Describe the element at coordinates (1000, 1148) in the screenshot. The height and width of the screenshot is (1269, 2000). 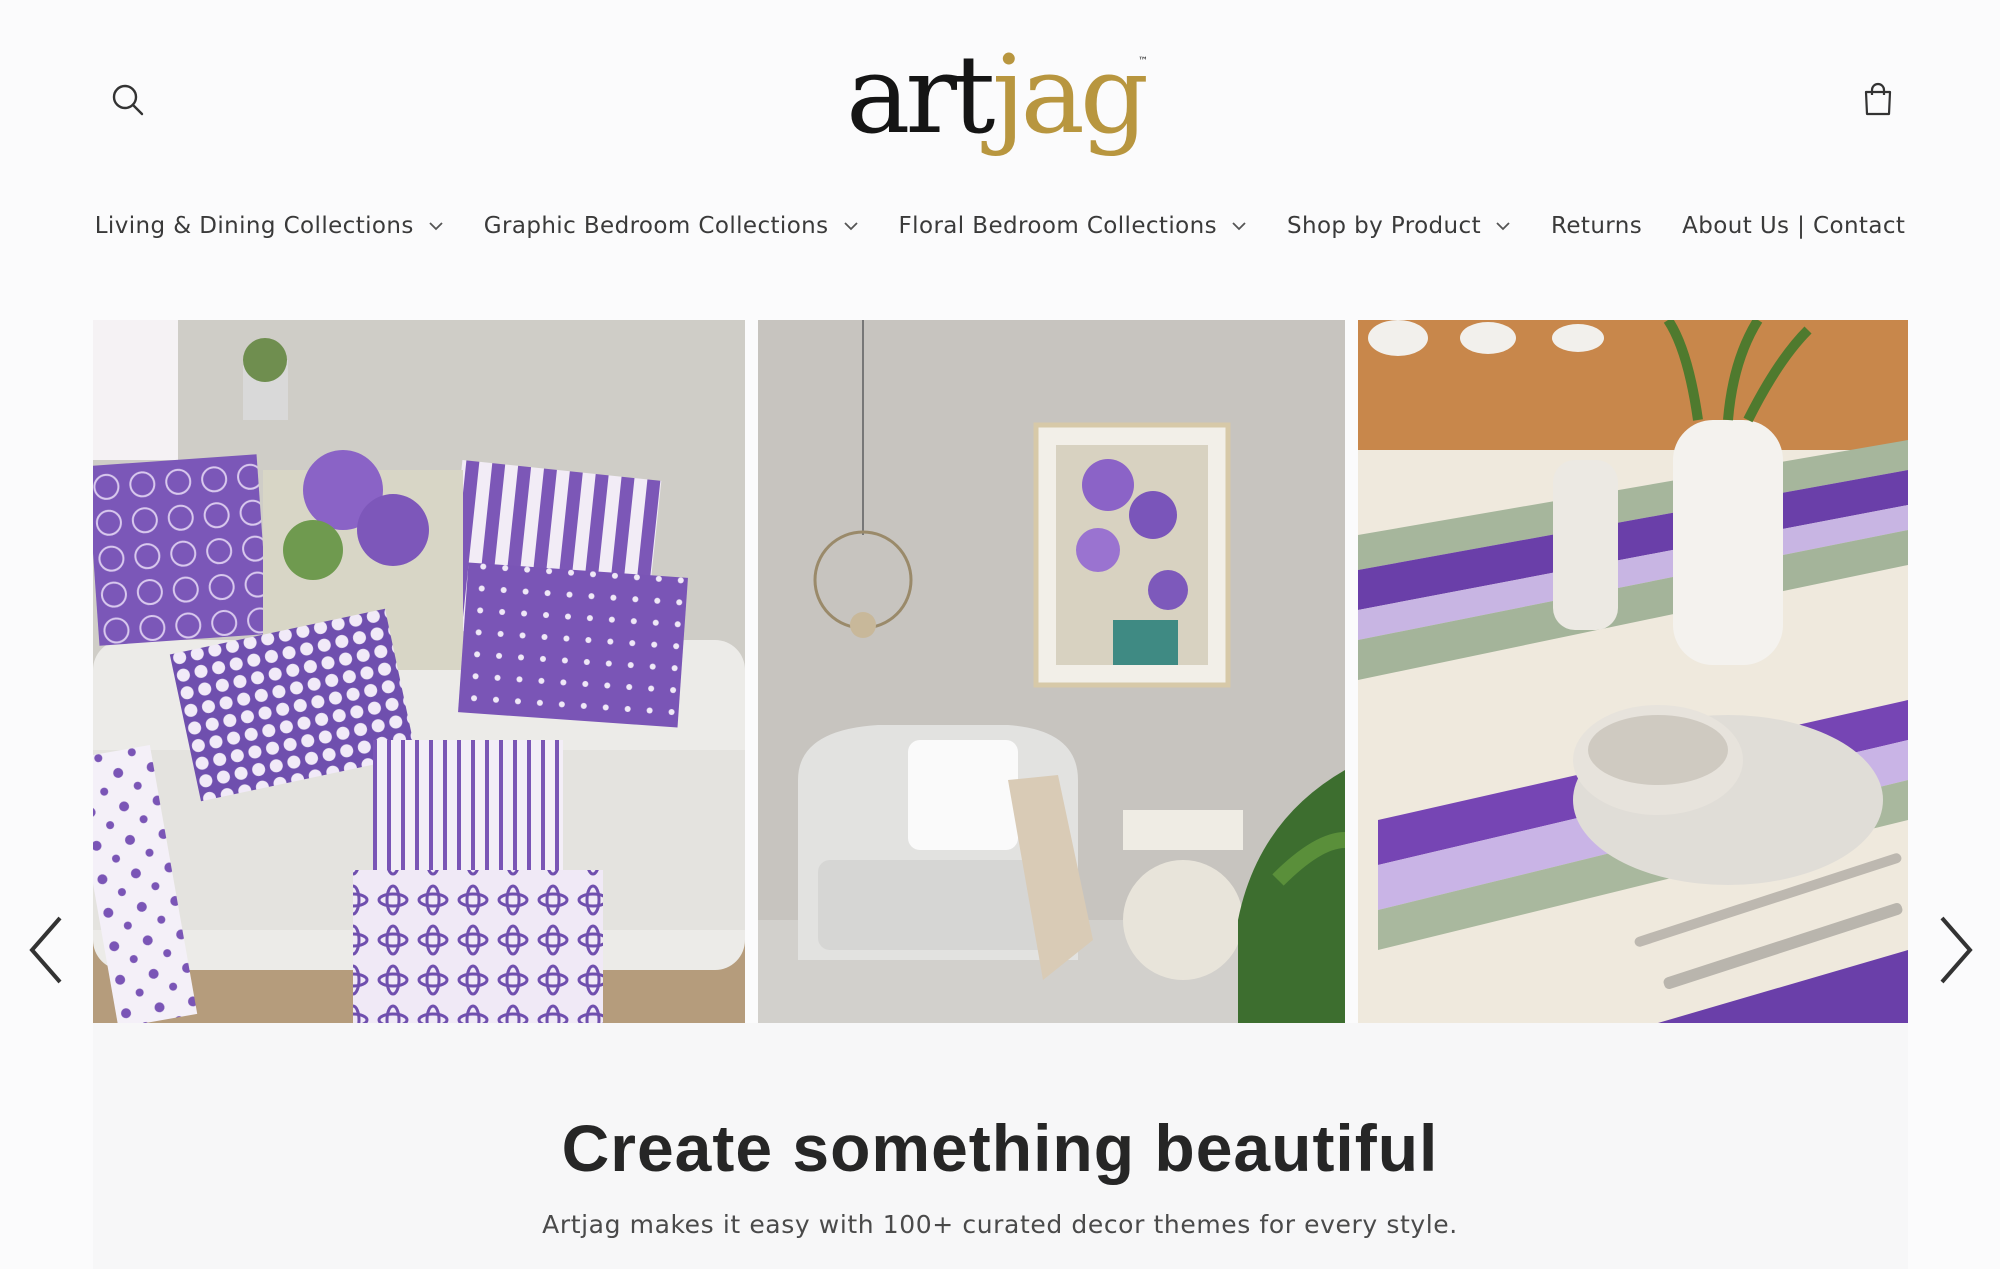
I see `intro-headline: Create something beautiful` at that location.